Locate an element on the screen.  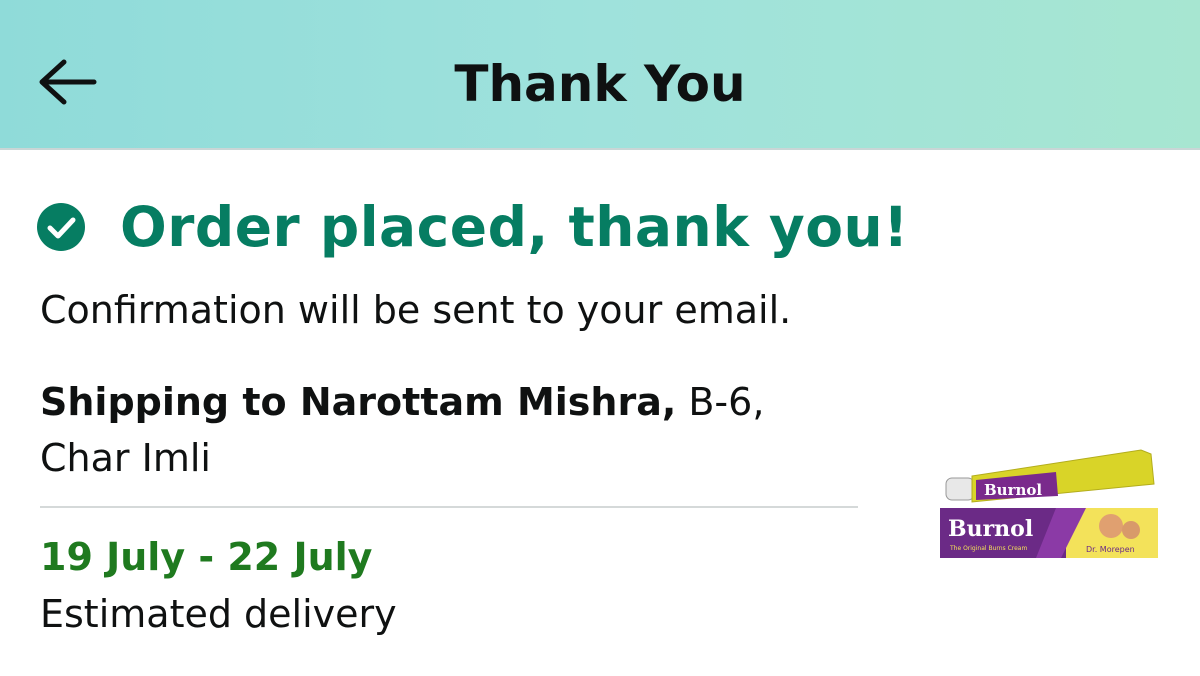
estimated-delivery-label: Estimated delivery is located at coordinates (218, 614).